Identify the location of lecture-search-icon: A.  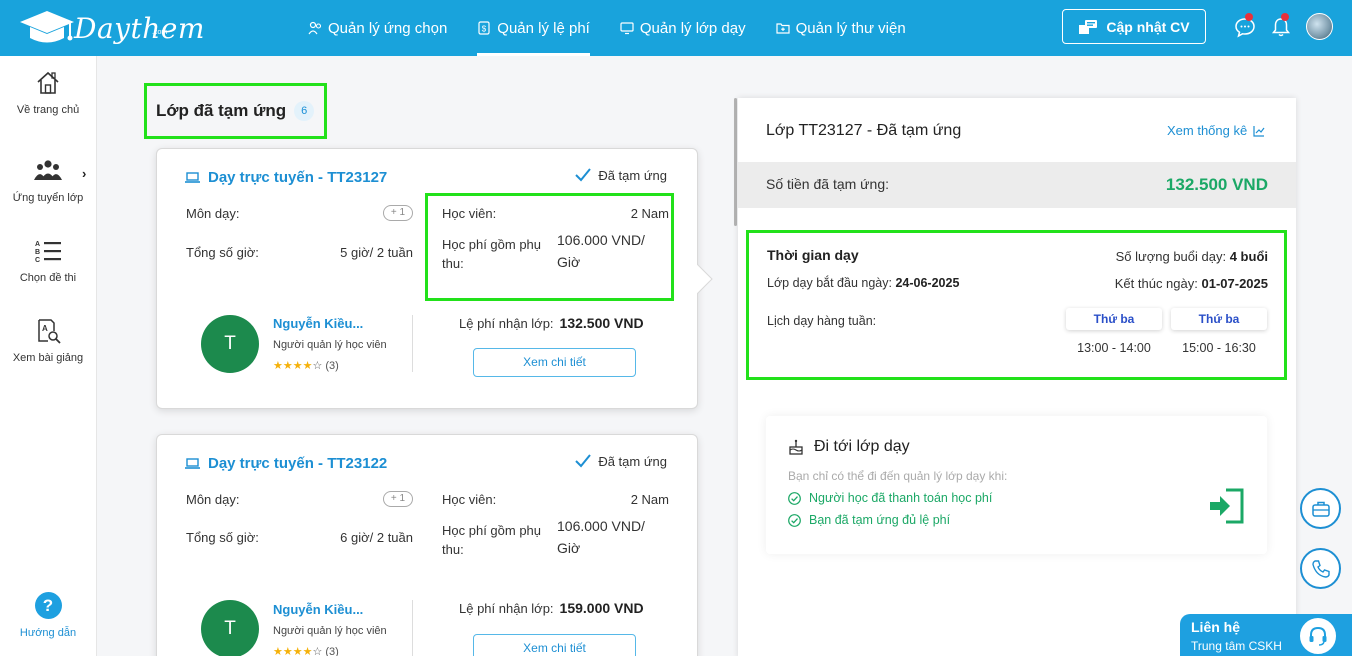
(49, 331).